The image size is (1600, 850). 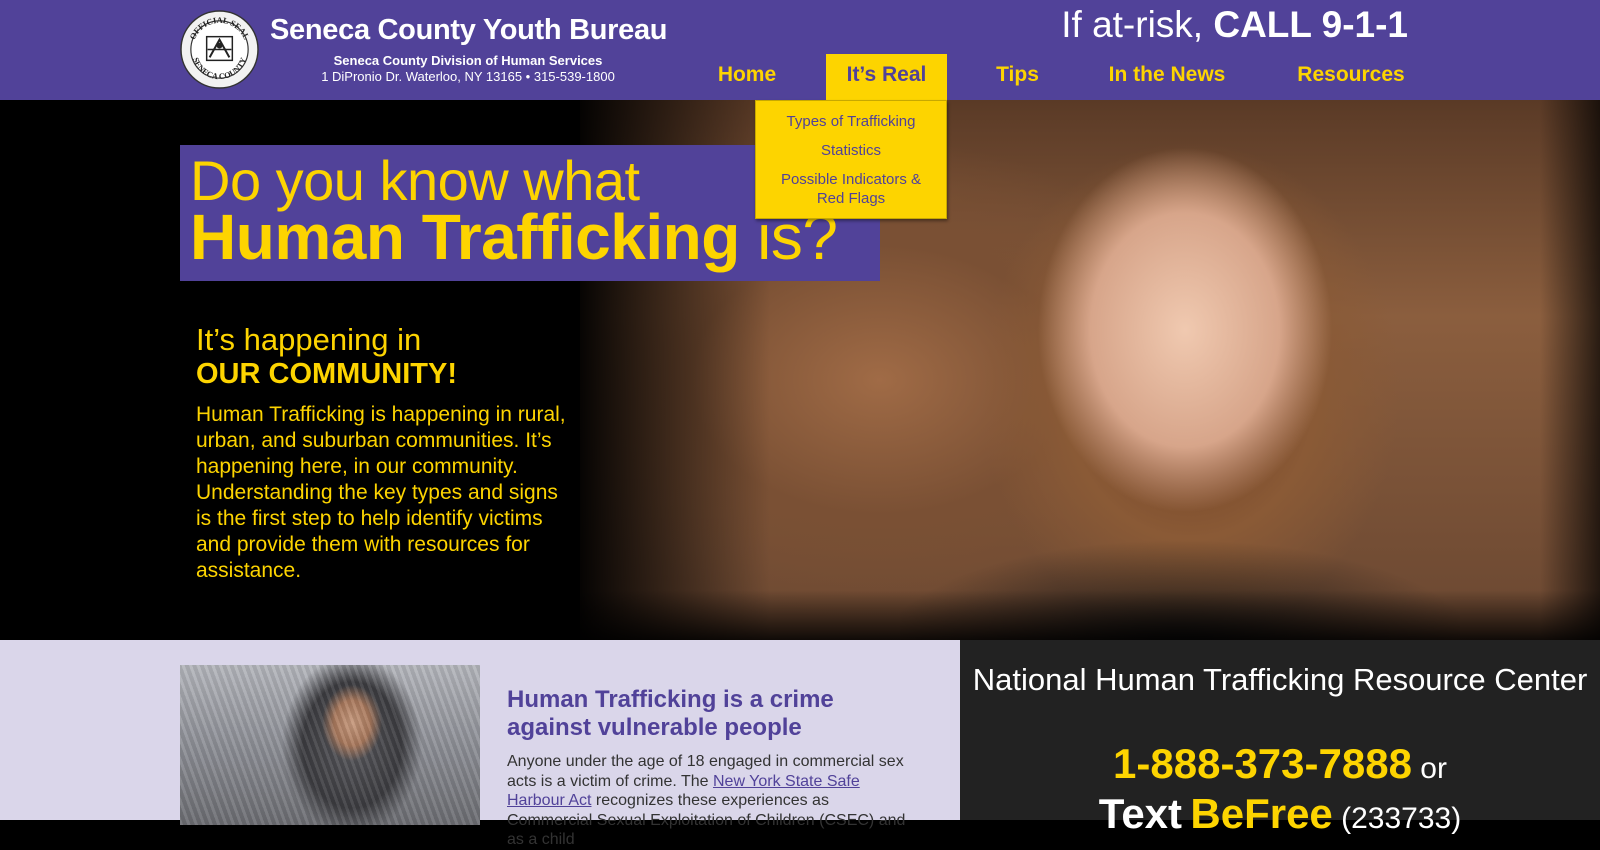 What do you see at coordinates (1429, 768) in the screenshot?
I see `hotline-or: or` at bounding box center [1429, 768].